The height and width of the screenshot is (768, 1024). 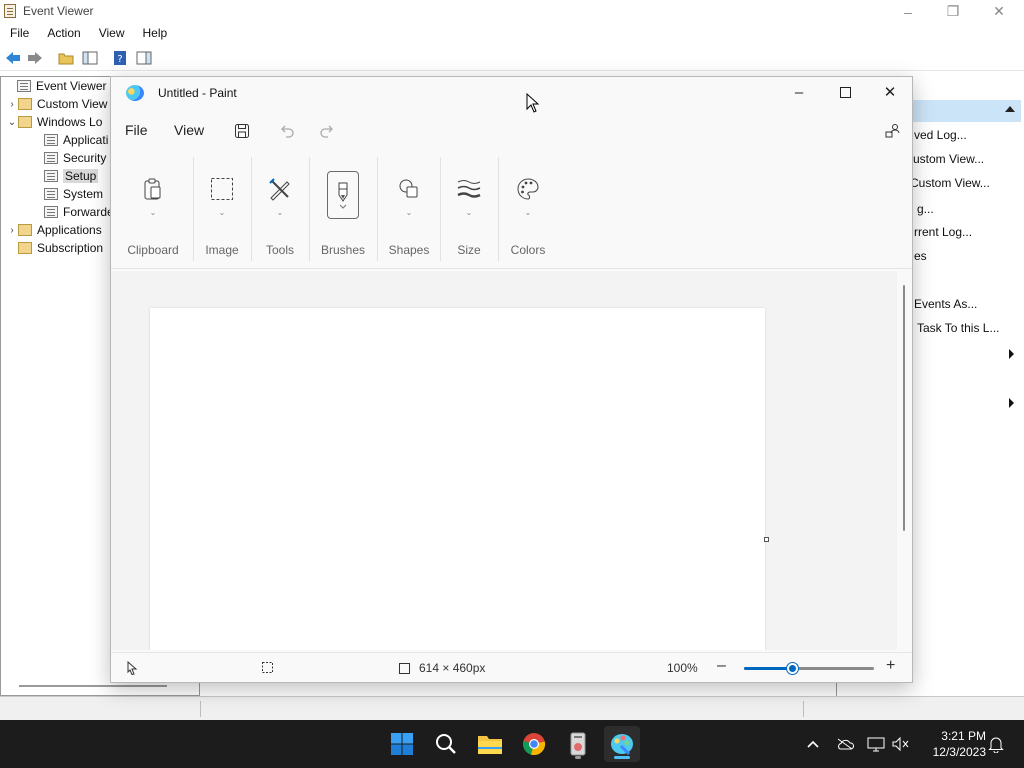 What do you see at coordinates (813, 744) in the screenshot?
I see `chevron-up-icon` at bounding box center [813, 744].